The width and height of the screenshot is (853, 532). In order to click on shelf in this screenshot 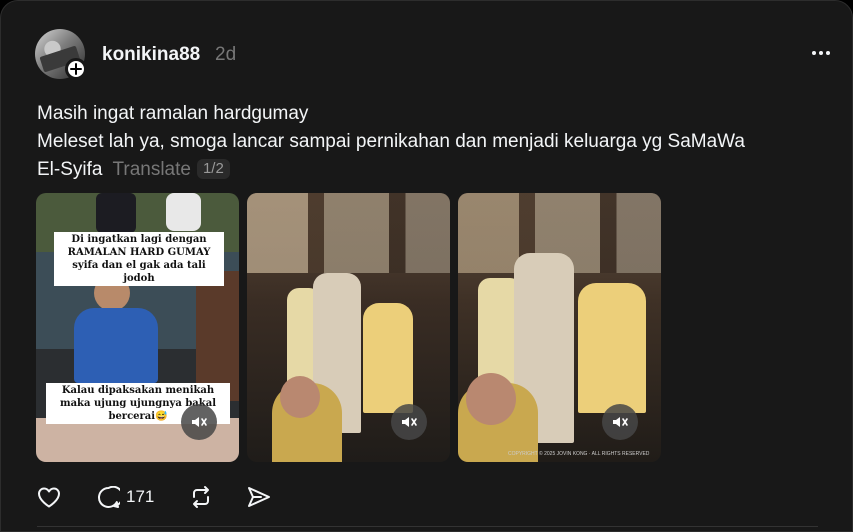, I will do `click(217, 336)`.